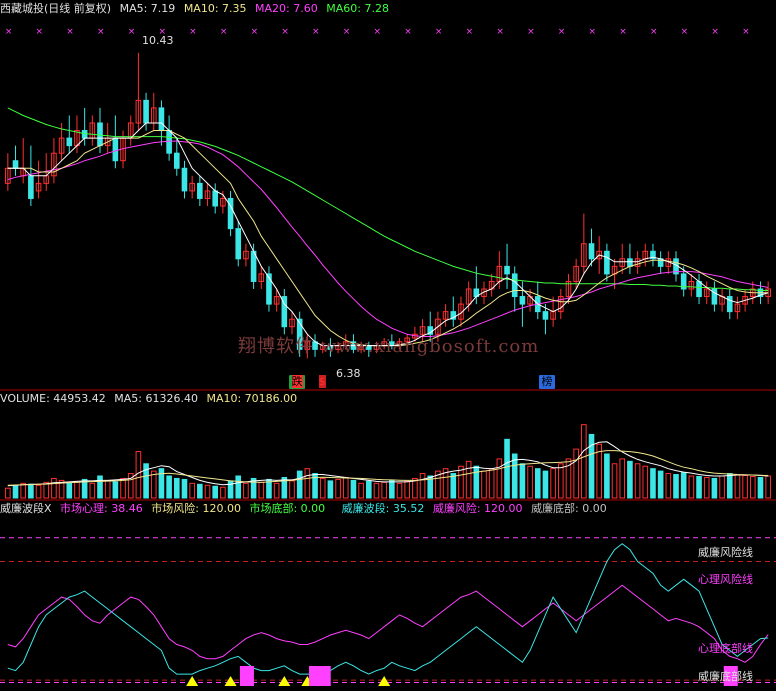 The width and height of the screenshot is (776, 691). I want to click on ma5-value: MA5: 7.19, so click(147, 8).